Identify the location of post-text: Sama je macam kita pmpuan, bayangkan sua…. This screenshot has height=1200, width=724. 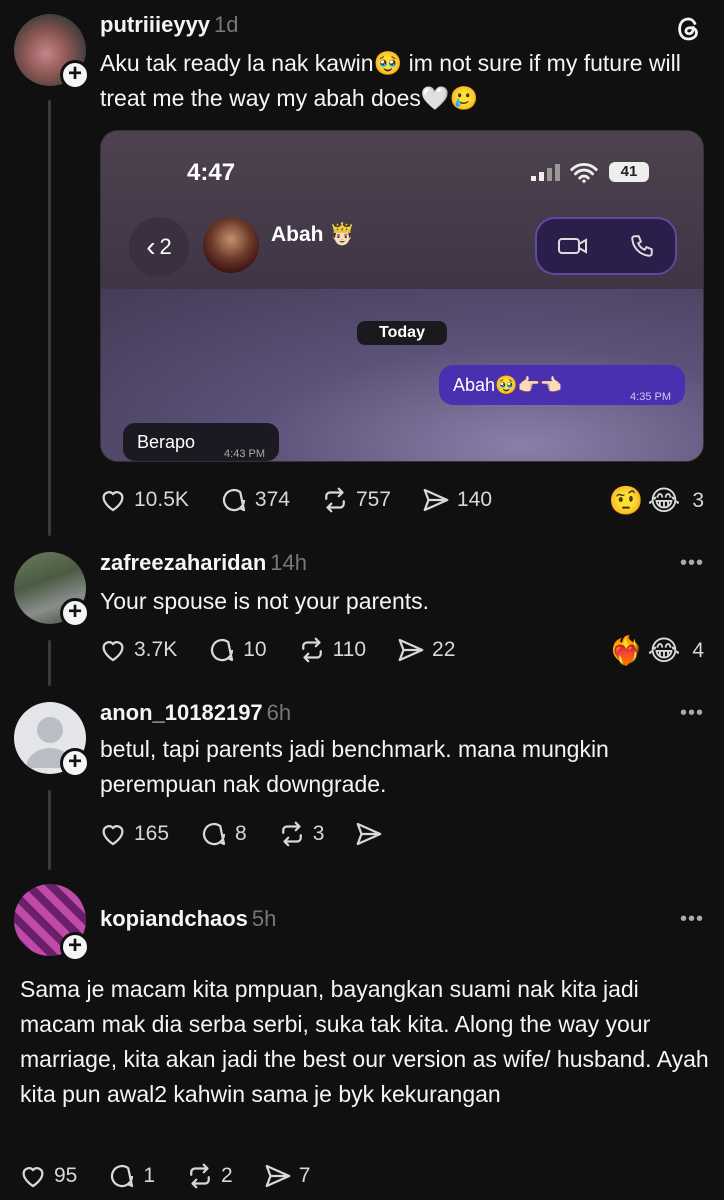
(364, 1041).